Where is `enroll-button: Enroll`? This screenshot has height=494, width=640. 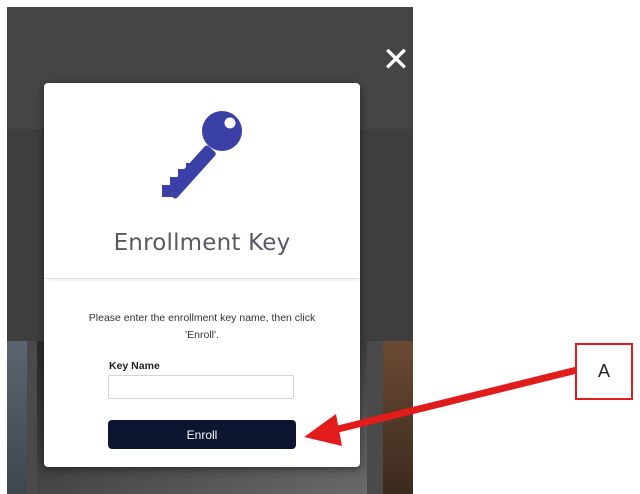
enroll-button: Enroll is located at coordinates (202, 434).